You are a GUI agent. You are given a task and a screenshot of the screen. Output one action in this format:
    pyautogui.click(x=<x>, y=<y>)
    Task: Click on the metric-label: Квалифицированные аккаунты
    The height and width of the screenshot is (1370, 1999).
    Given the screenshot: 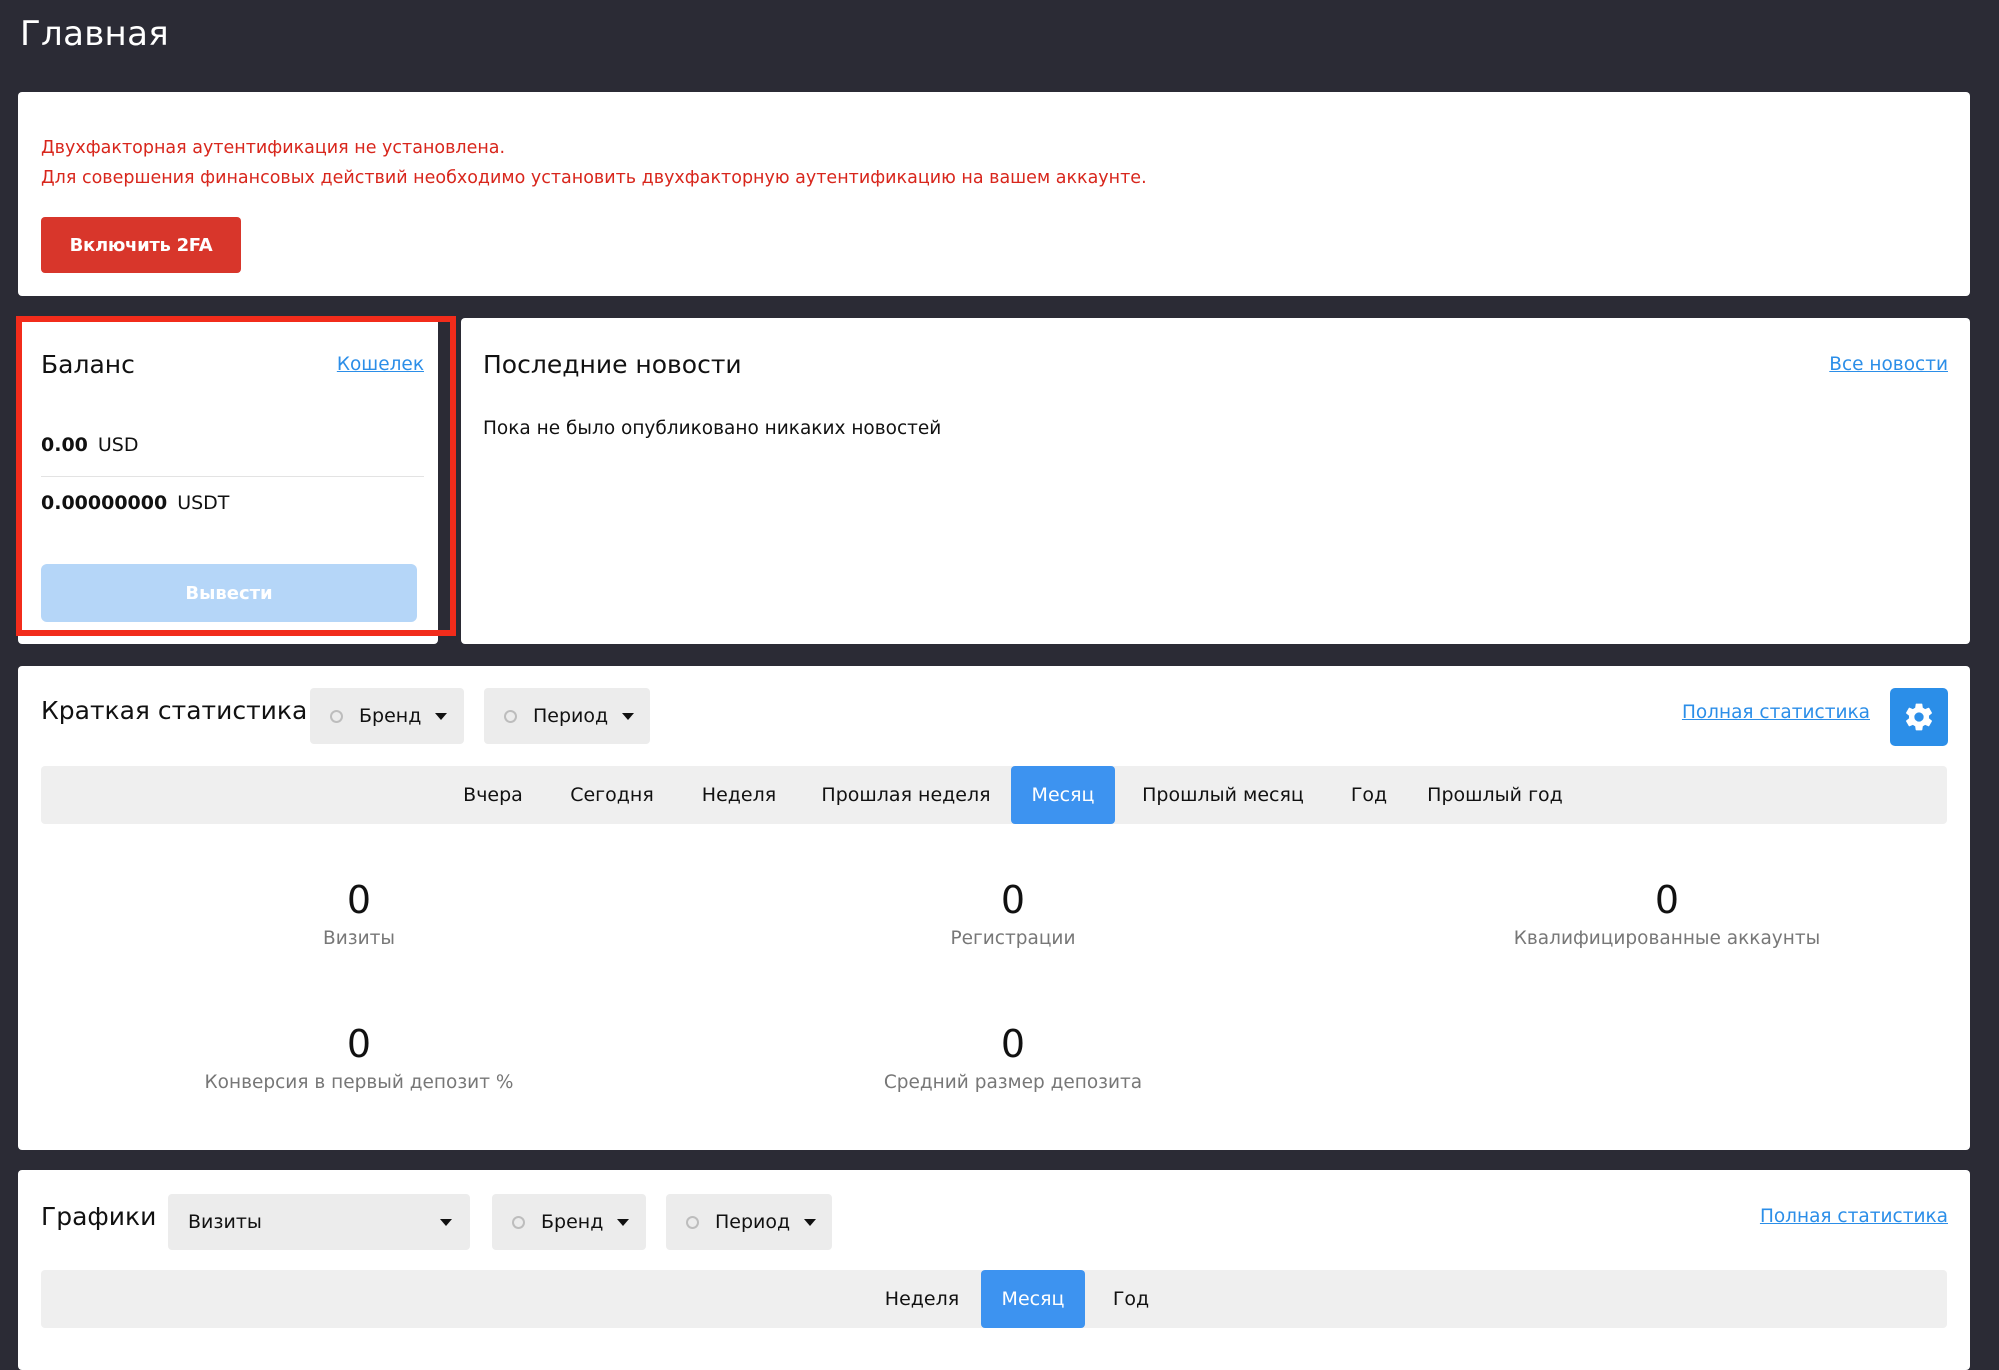 What is the action you would take?
    pyautogui.click(x=1667, y=938)
    